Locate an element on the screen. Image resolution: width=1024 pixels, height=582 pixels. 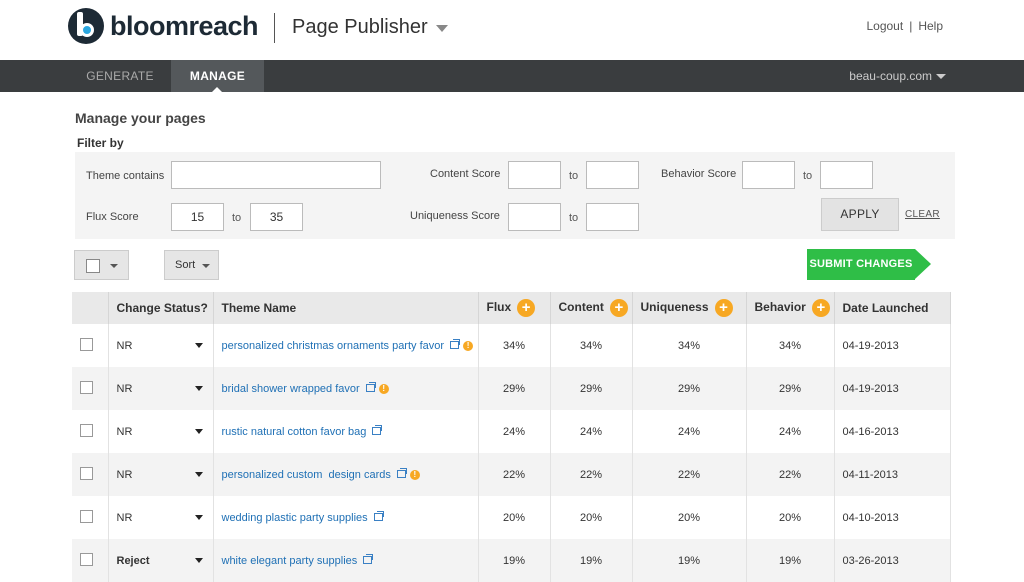
flux-value: 22% is located at coordinates (514, 474).